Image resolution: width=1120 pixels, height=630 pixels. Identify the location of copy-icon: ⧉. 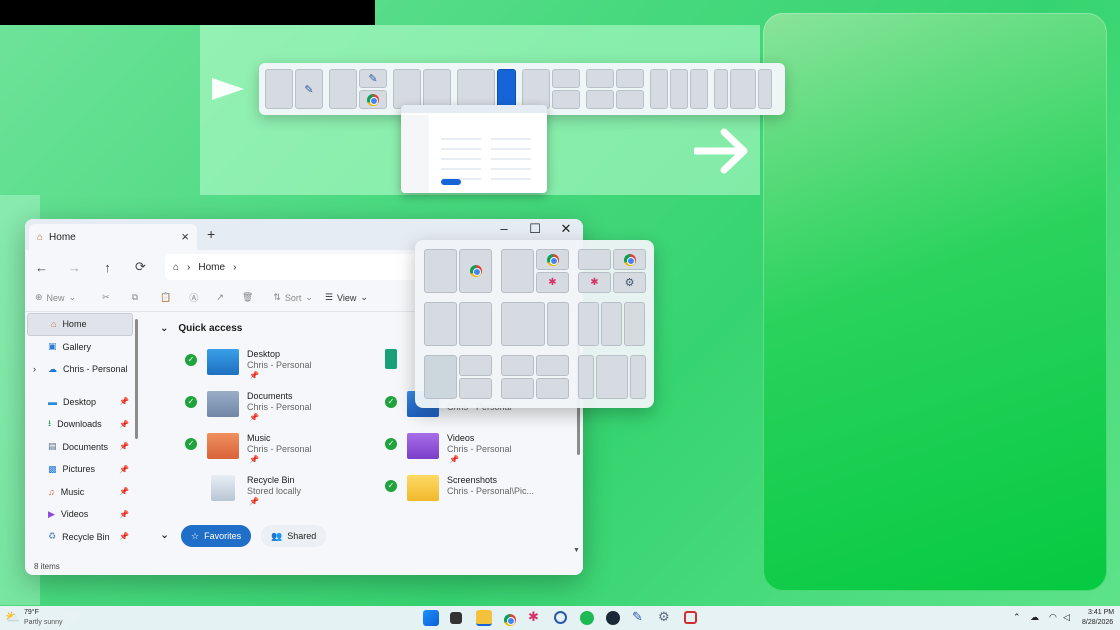
(135, 297).